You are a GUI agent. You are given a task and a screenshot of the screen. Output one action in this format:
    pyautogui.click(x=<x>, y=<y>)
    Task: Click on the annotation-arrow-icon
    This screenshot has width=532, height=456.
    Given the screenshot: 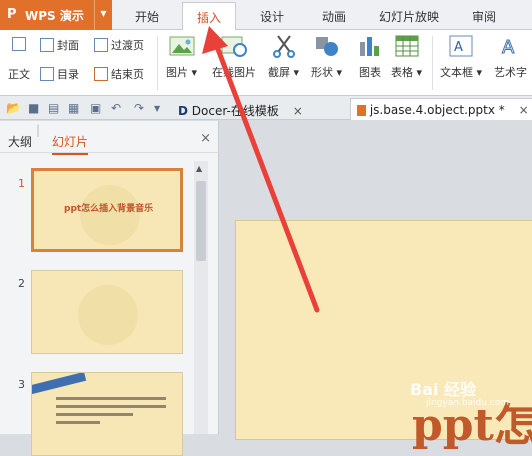 What is the action you would take?
    pyautogui.click(x=261, y=169)
    